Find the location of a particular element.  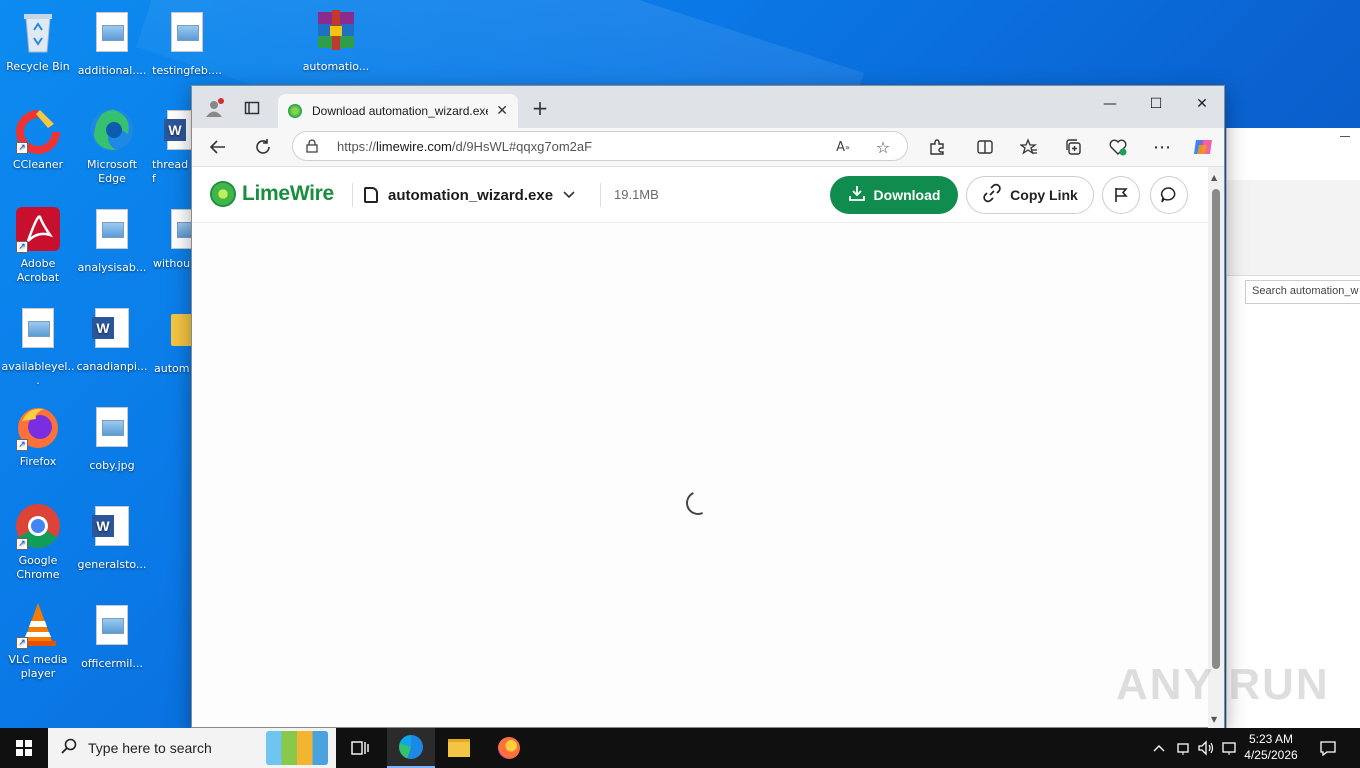

network-icon is located at coordinates (1230, 748).